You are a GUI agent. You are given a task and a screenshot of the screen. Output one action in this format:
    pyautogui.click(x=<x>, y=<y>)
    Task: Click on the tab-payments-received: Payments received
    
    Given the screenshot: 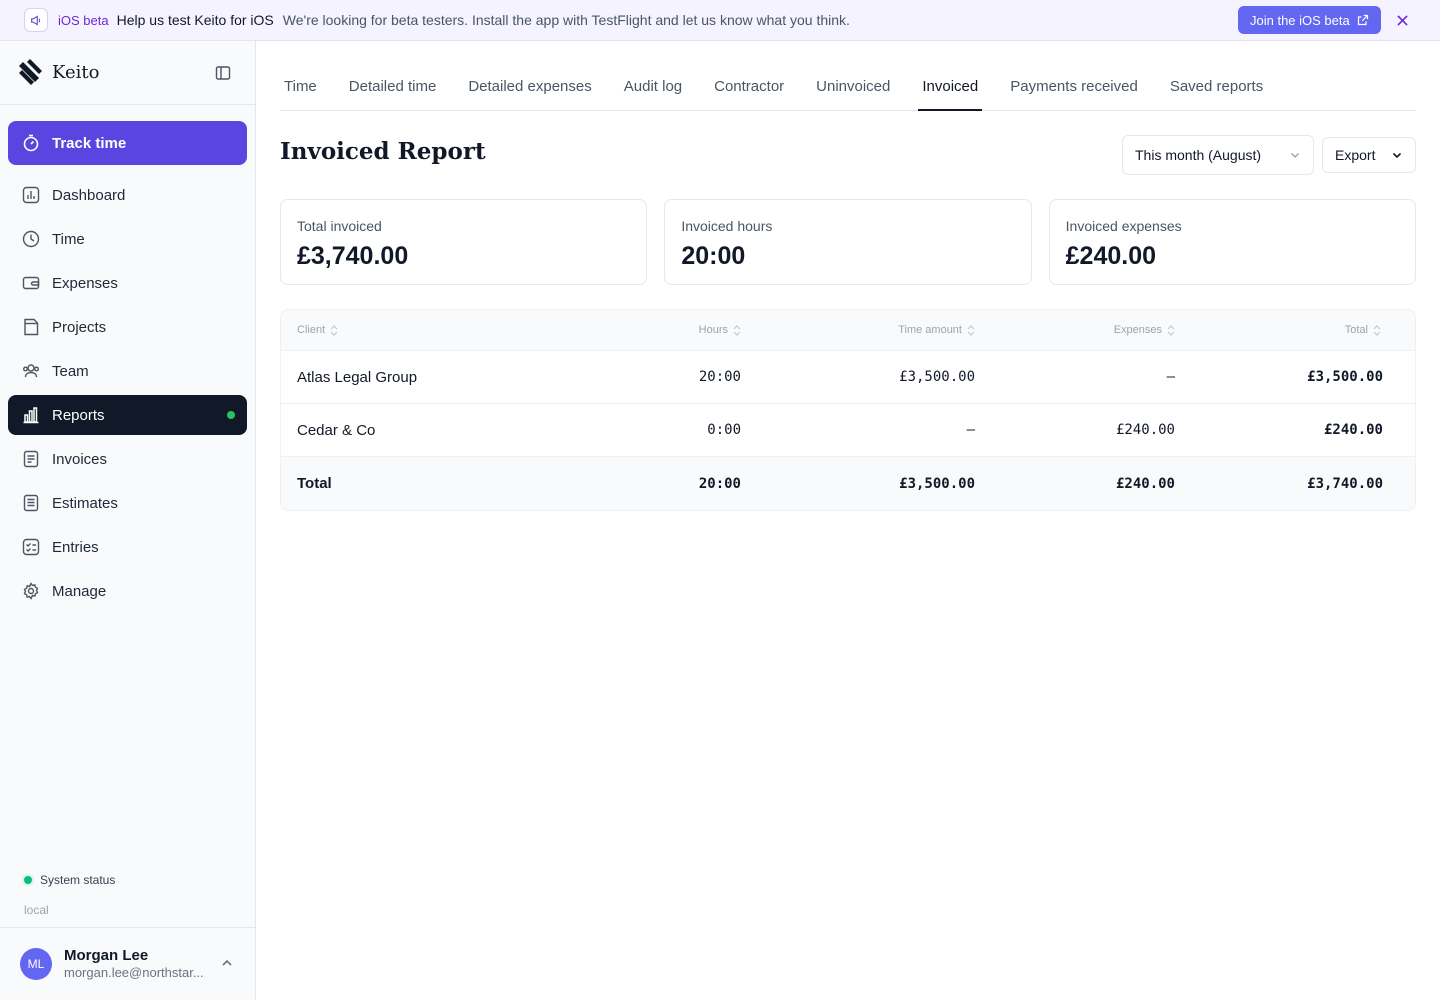 What is the action you would take?
    pyautogui.click(x=1074, y=87)
    